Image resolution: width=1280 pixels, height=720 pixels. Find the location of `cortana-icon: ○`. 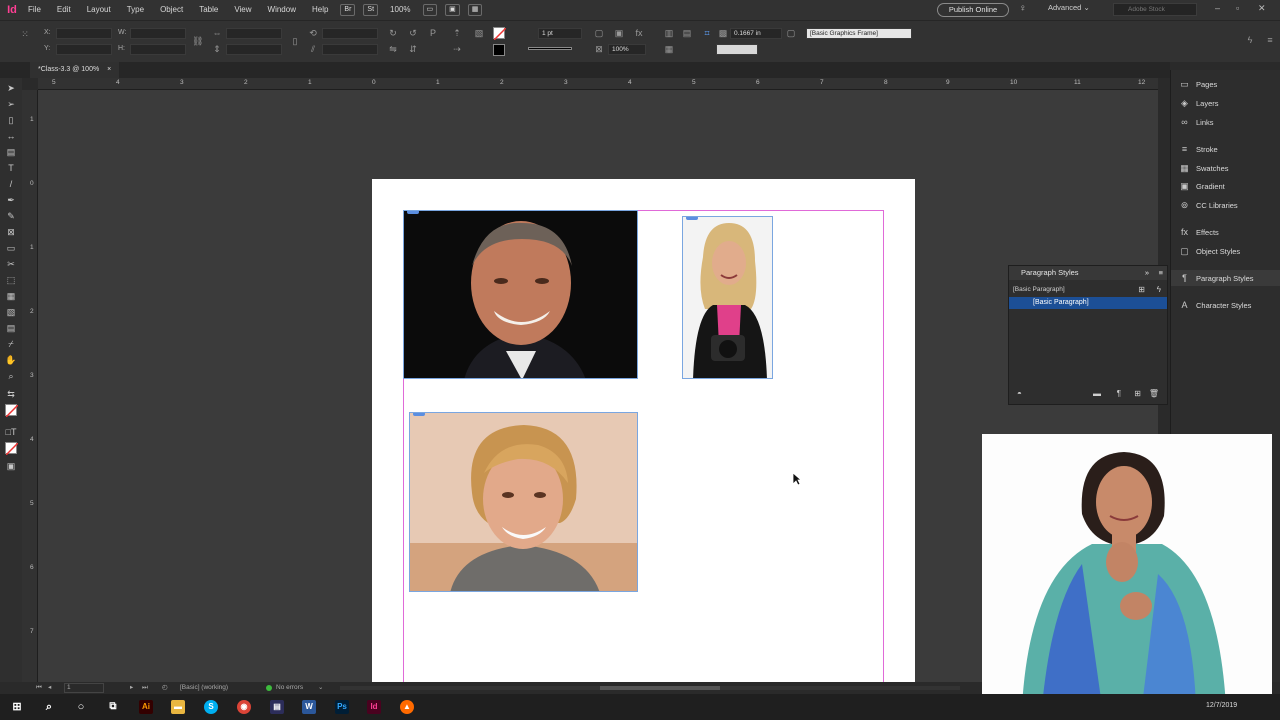

cortana-icon: ○ is located at coordinates (81, 707).